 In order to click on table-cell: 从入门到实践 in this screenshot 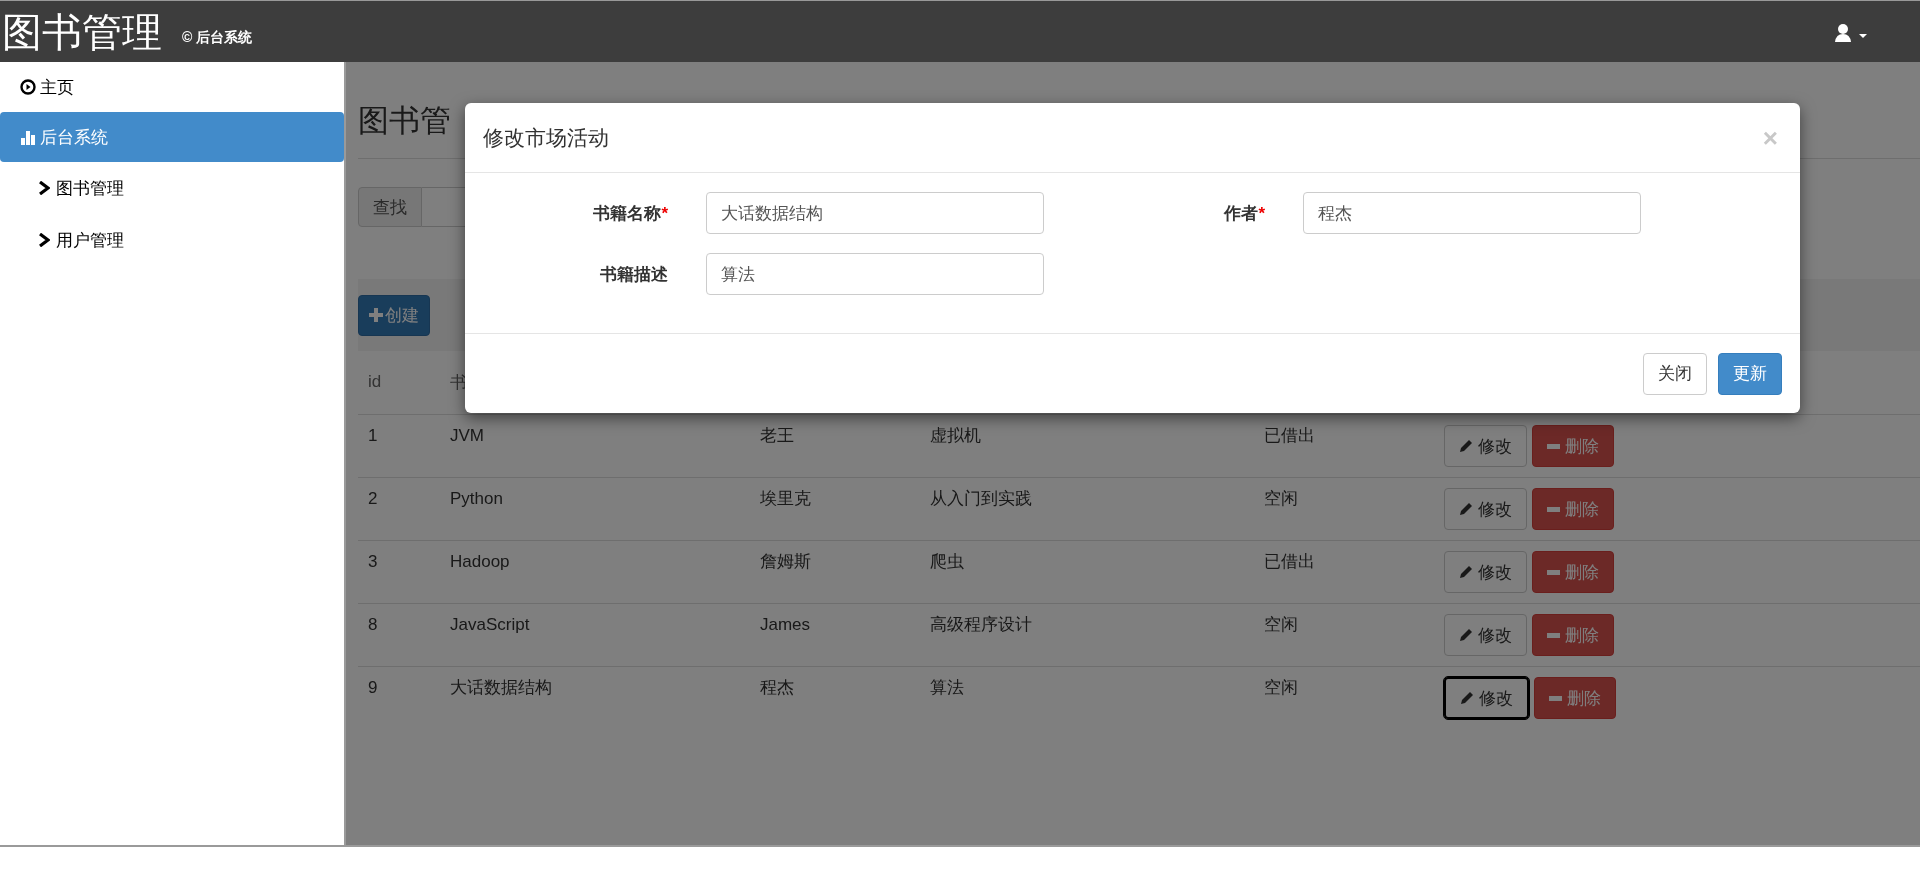, I will do `click(981, 498)`.